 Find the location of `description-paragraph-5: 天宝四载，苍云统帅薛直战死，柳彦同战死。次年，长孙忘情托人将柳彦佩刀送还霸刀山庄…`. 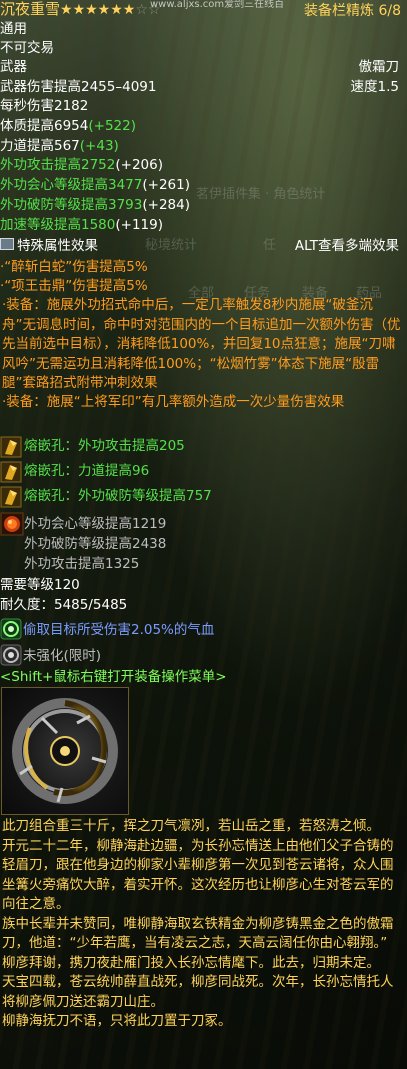

description-paragraph-5: 天宝四载，苍云统帅薛直战死，柳彦同战死。次年，长孙忘情托人将柳彦佩刀送还霸刀山庄… is located at coordinates (198, 992).